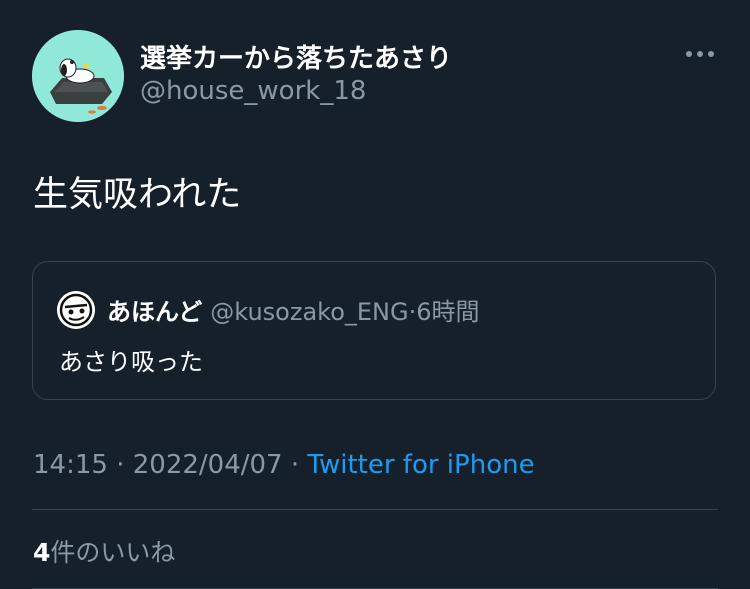 The image size is (750, 589). Describe the element at coordinates (309, 312) in the screenshot. I see `quoted-author-handle: @kusozako_ENG` at that location.